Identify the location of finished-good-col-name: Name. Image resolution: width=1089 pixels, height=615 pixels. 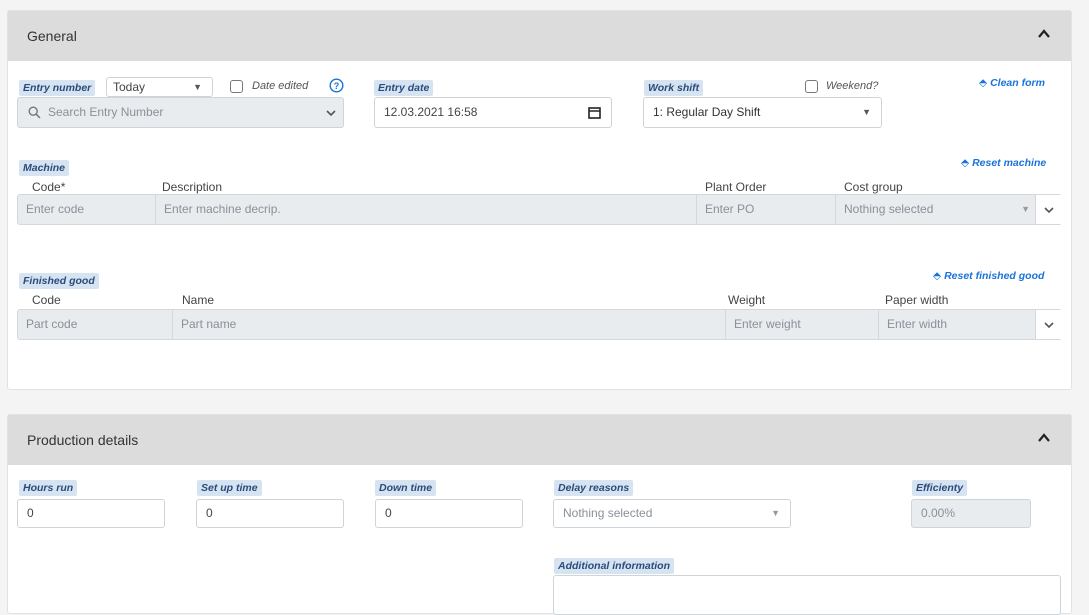
(198, 300).